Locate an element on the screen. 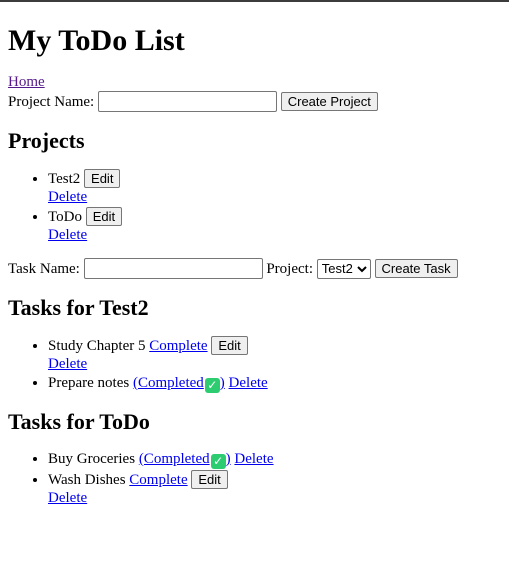 This screenshot has width=509, height=582. page-title: My ToDo List is located at coordinates (96, 40).